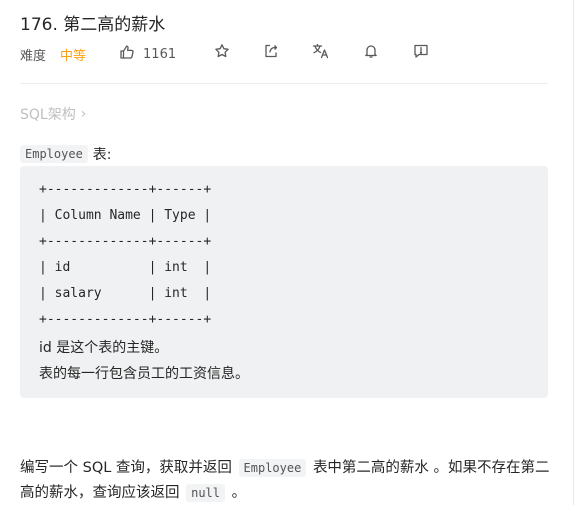  Describe the element at coordinates (54, 154) in the screenshot. I see `table-name-code: Employee` at that location.